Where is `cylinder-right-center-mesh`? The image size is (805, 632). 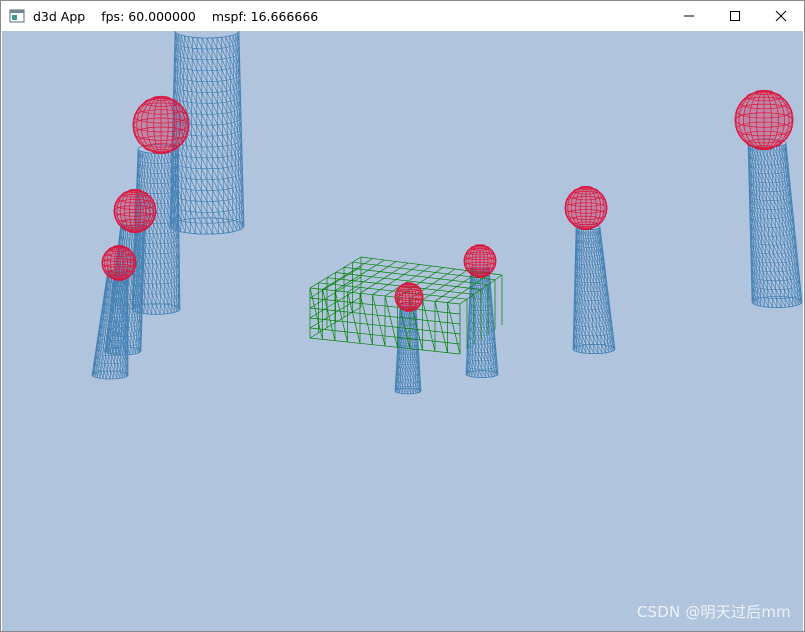 cylinder-right-center-mesh is located at coordinates (482, 322).